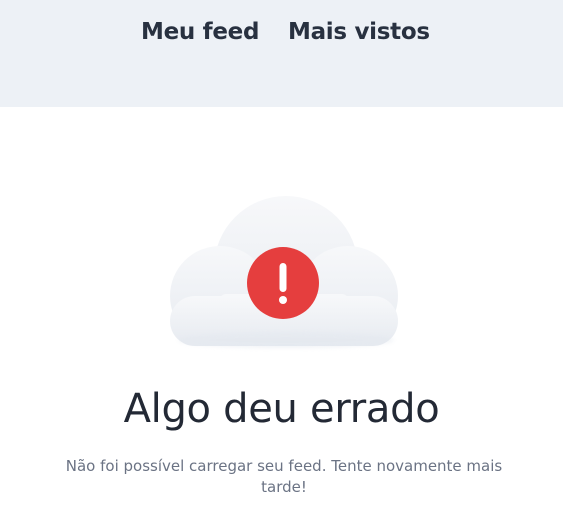 Image resolution: width=563 pixels, height=512 pixels. Describe the element at coordinates (283, 283) in the screenshot. I see `exclamation-icon` at that location.